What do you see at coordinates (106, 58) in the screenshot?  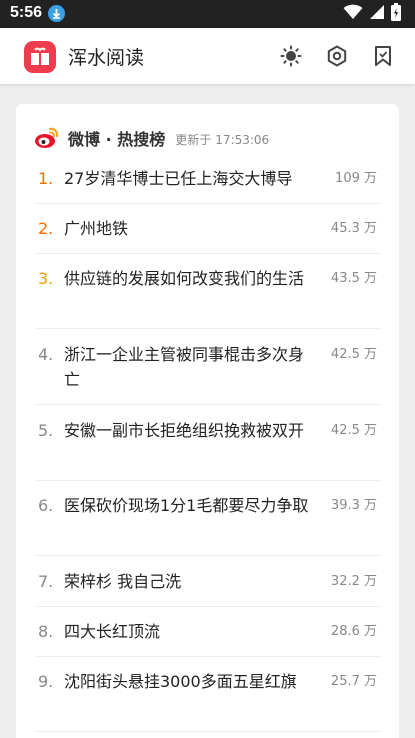 I see `app-title: 浑水阅读` at bounding box center [106, 58].